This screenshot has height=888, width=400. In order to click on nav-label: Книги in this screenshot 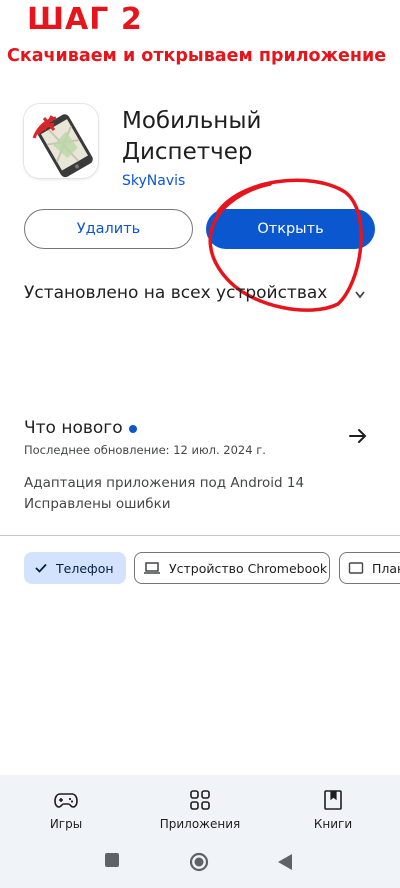, I will do `click(333, 824)`.